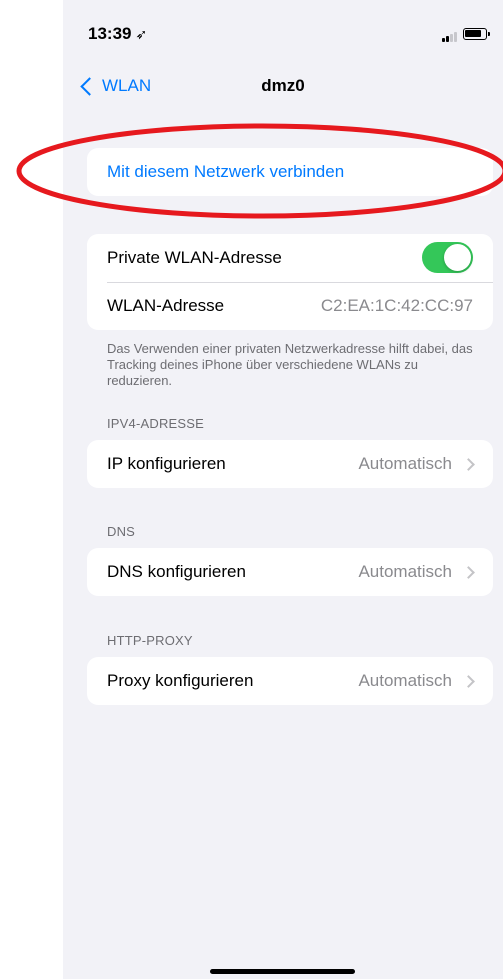 This screenshot has height=979, width=503. I want to click on configure-dns-row: DNS konfigurieren Automatisch, so click(290, 572).